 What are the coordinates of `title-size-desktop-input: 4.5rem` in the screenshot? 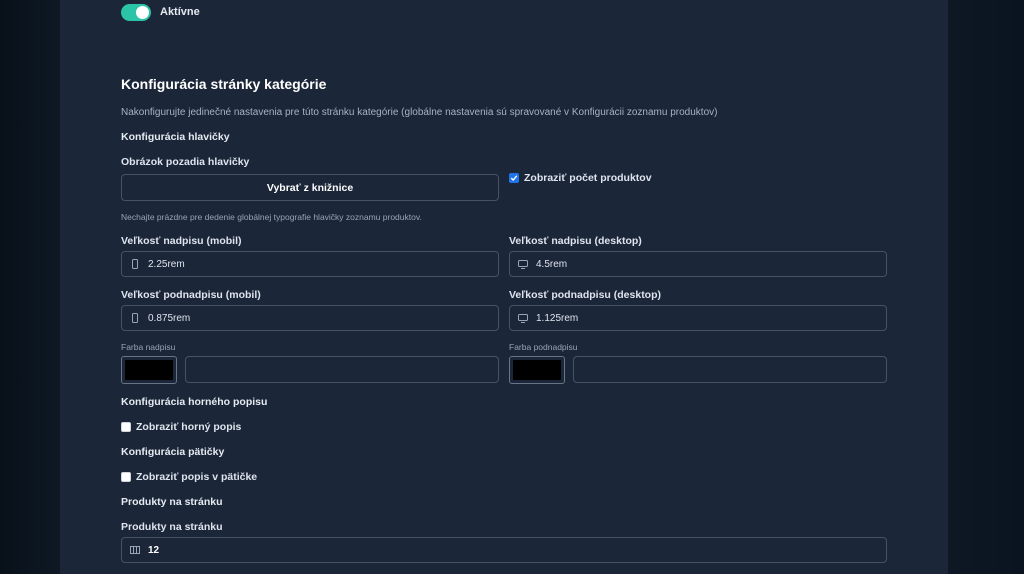 It's located at (698, 264).